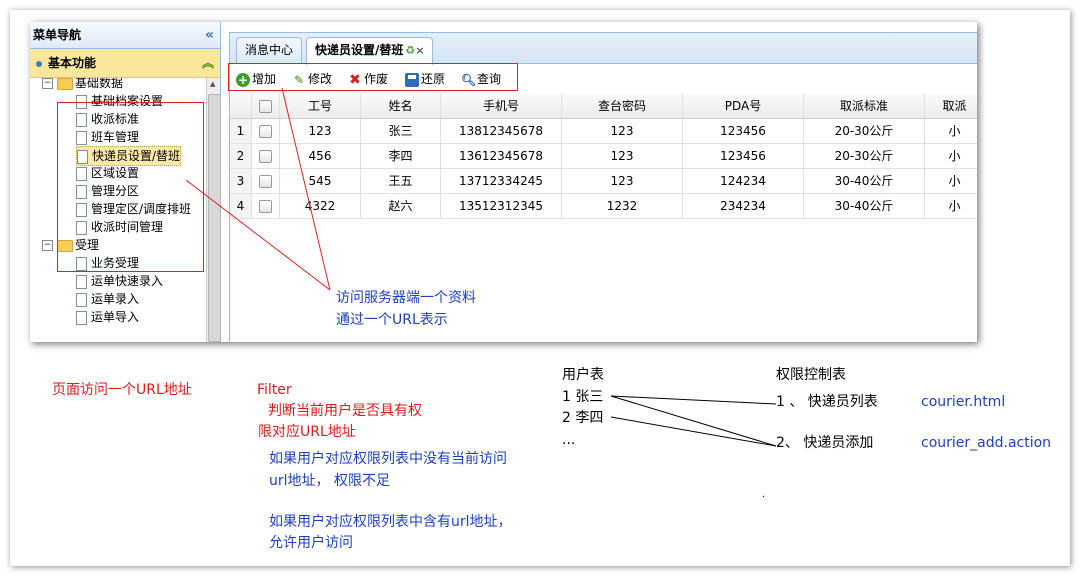 The height and width of the screenshot is (577, 1081). I want to click on perm-row-2: 2、 快递员添加, so click(825, 443).